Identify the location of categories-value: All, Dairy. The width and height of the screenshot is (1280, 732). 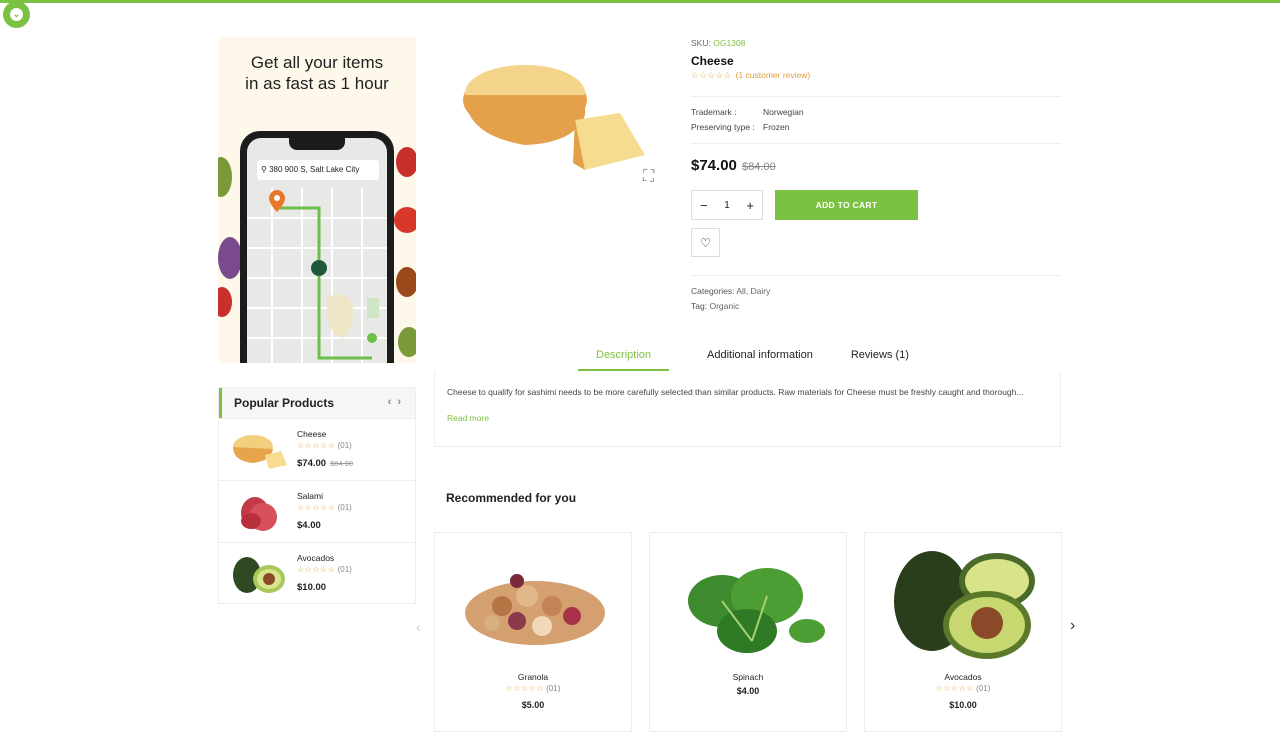
(753, 291).